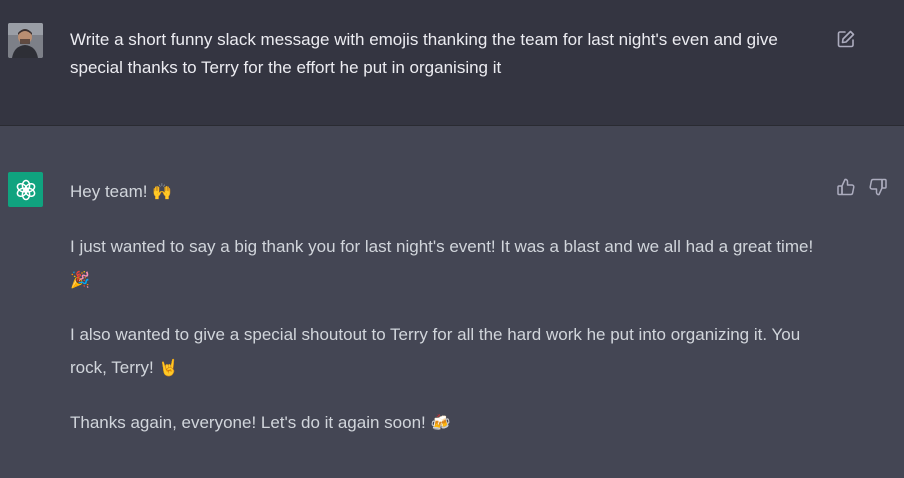 Image resolution: width=904 pixels, height=478 pixels. Describe the element at coordinates (80, 279) in the screenshot. I see `party-popper-emoji: 🎉` at that location.